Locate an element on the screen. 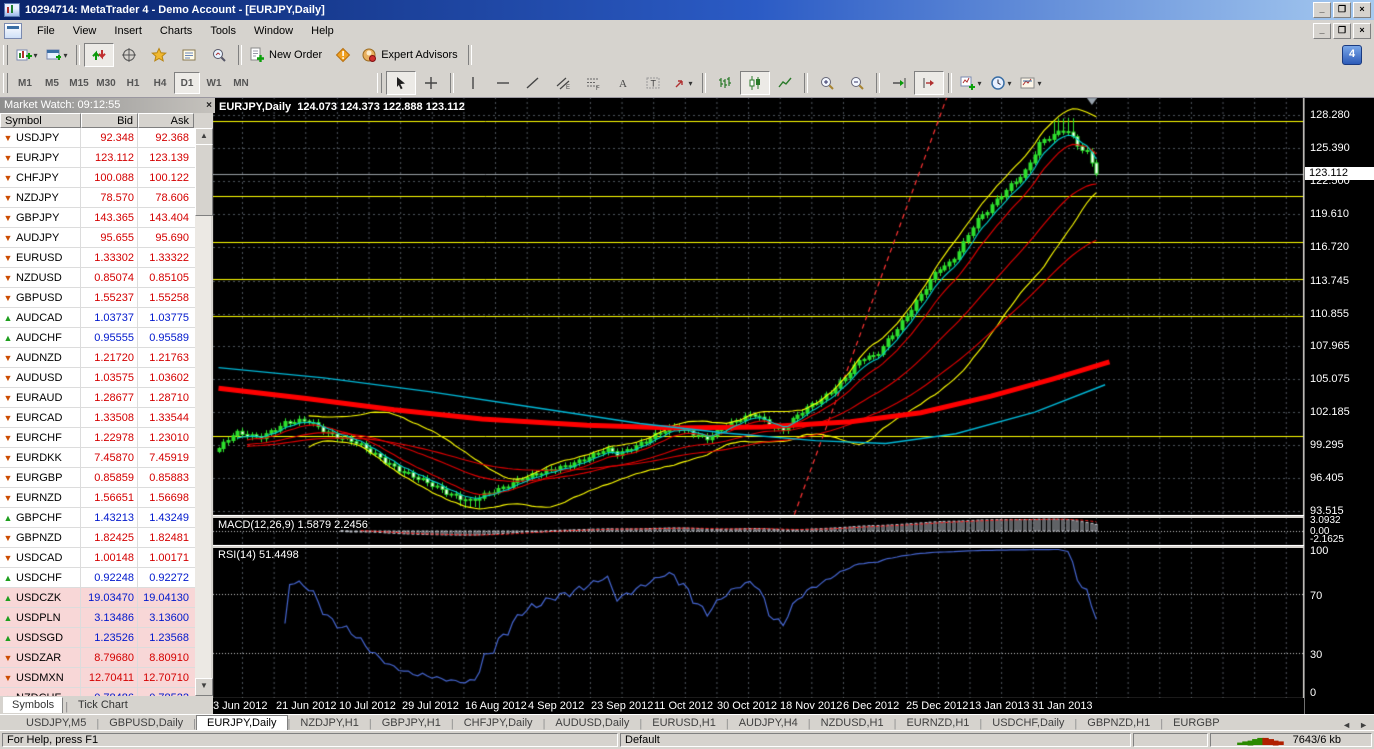  menu-item-charts: Charts is located at coordinates (176, 31).